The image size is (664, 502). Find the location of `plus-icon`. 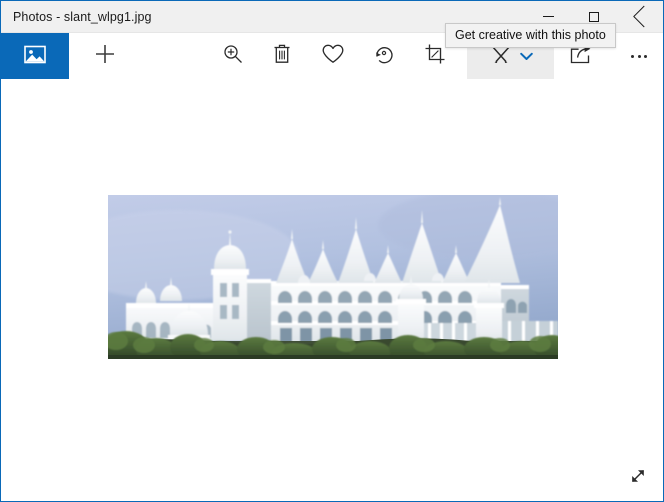

plus-icon is located at coordinates (105, 56).